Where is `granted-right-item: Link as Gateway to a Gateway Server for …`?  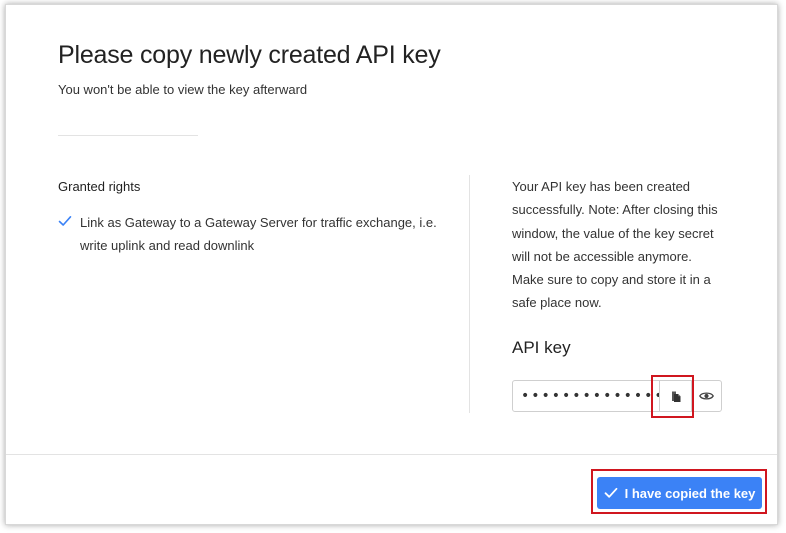
granted-right-item: Link as Gateway to a Gateway Server for … is located at coordinates (248, 234).